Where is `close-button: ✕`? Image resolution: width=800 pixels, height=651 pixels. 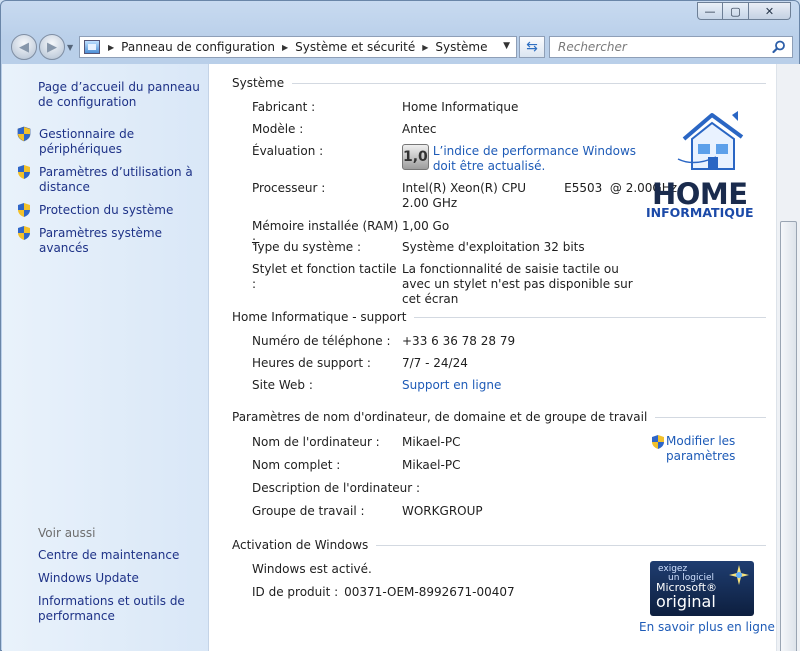 close-button: ✕ is located at coordinates (770, 11).